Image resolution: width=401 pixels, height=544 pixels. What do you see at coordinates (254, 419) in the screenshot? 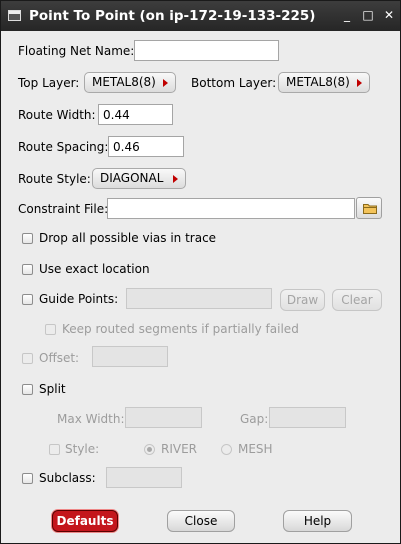
I see `gap-label: Gap:` at bounding box center [254, 419].